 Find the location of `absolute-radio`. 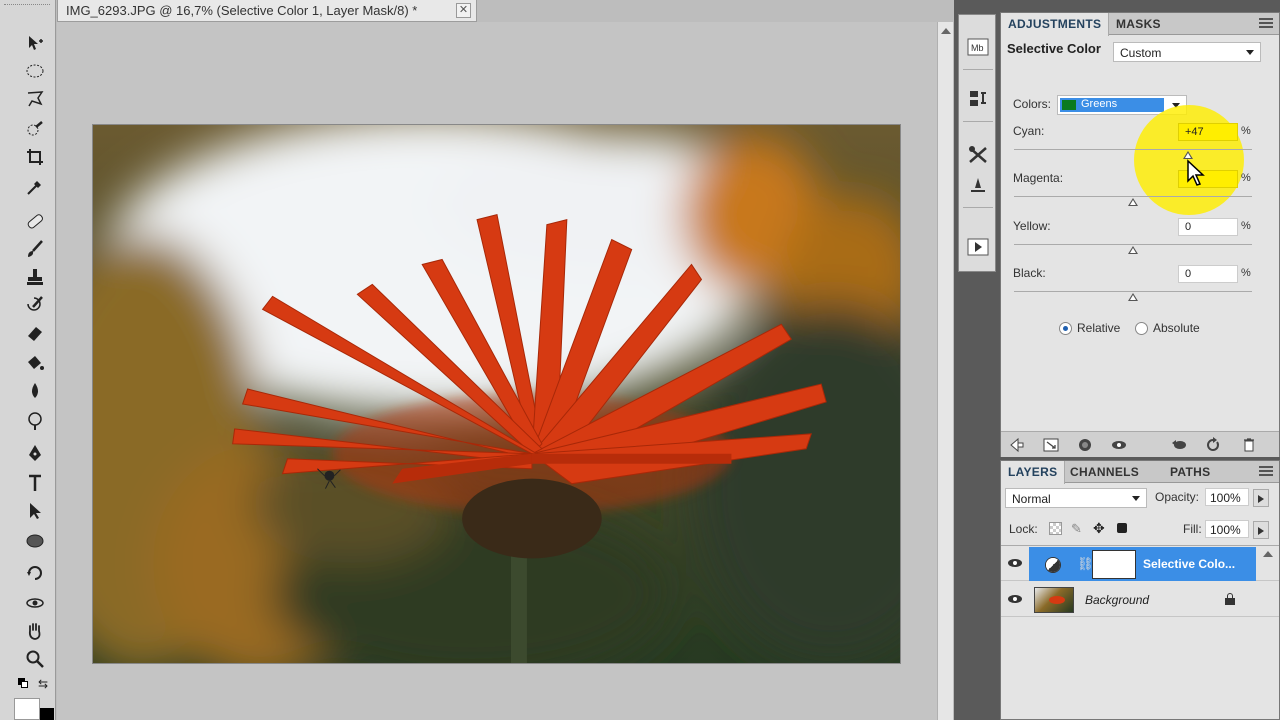

absolute-radio is located at coordinates (1141, 328).